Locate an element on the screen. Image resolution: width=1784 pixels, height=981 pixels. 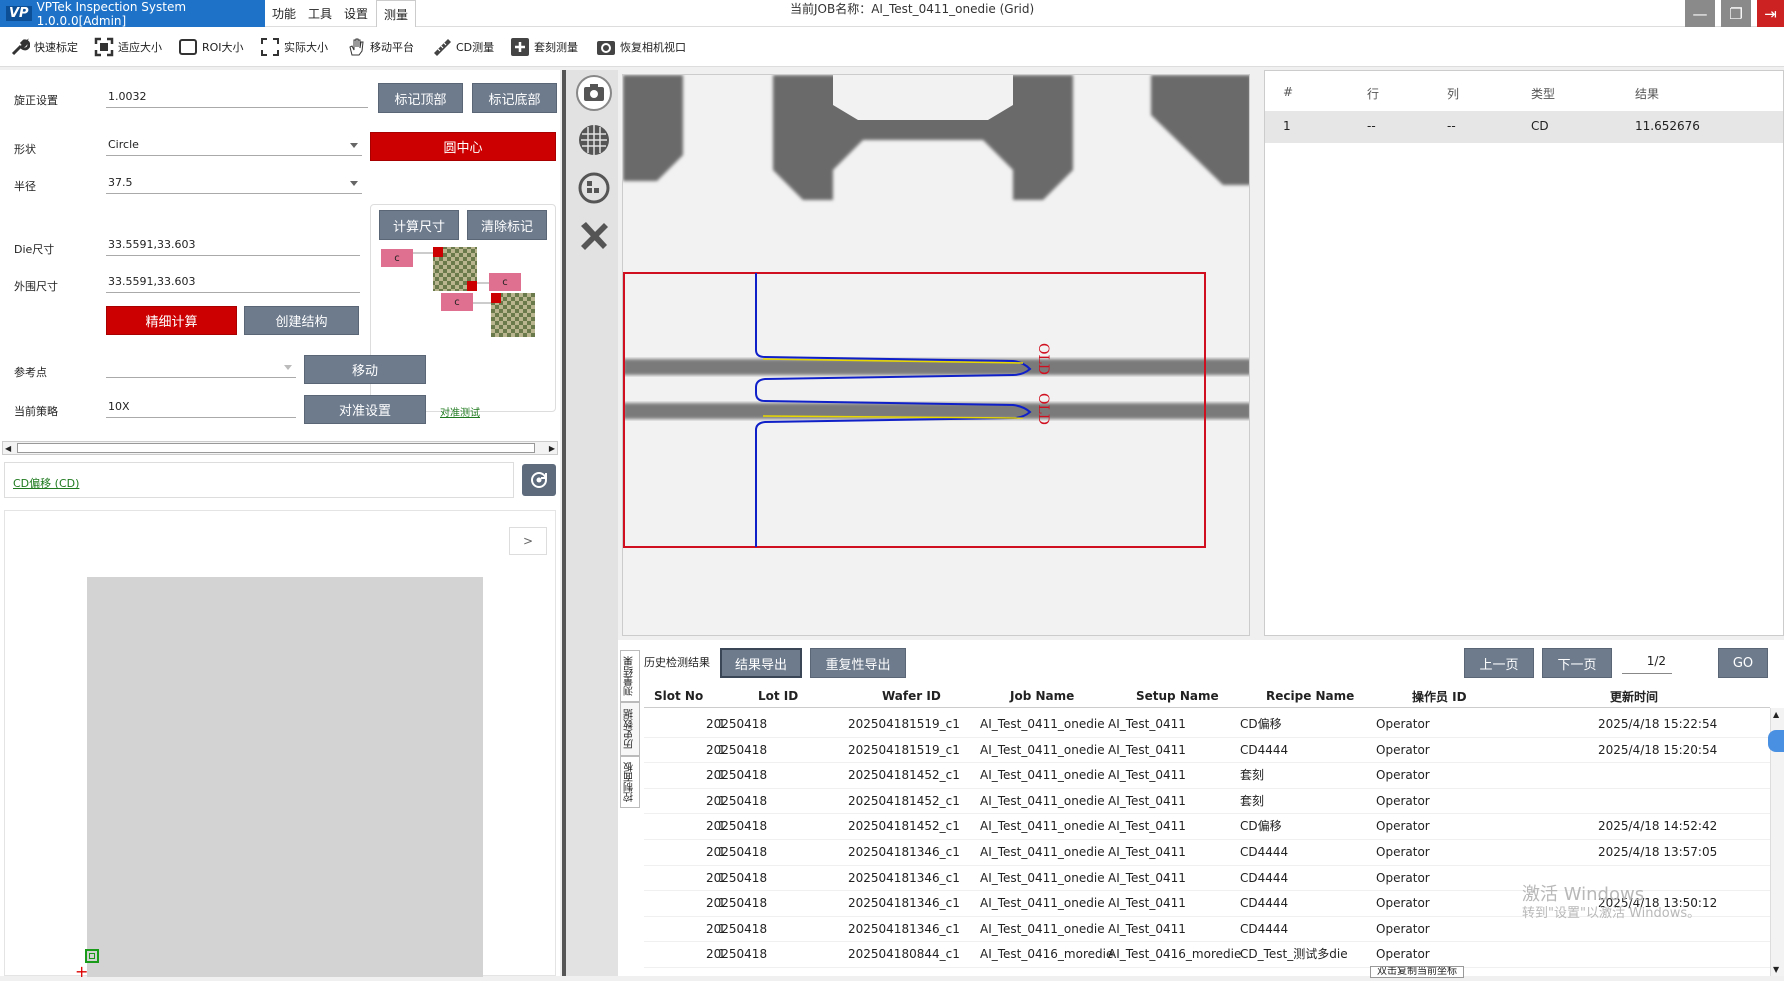
col-job-name: Job Name is located at coordinates (1042, 696).